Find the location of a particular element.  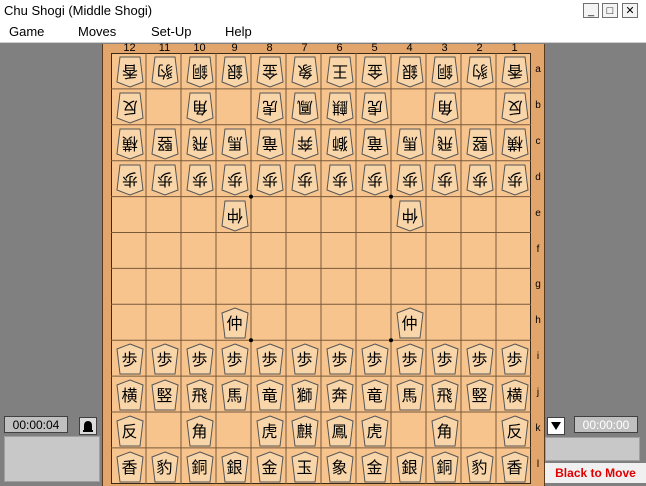

sente-piece: 鳳 is located at coordinates (339, 431).